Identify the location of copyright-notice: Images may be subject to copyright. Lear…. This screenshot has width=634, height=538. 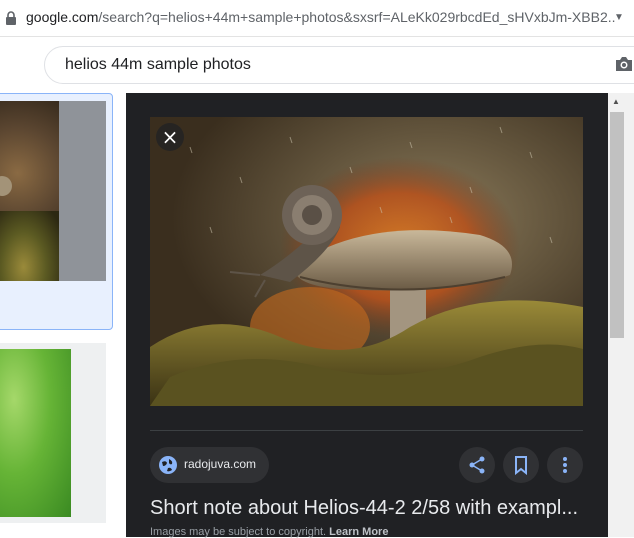
(269, 532).